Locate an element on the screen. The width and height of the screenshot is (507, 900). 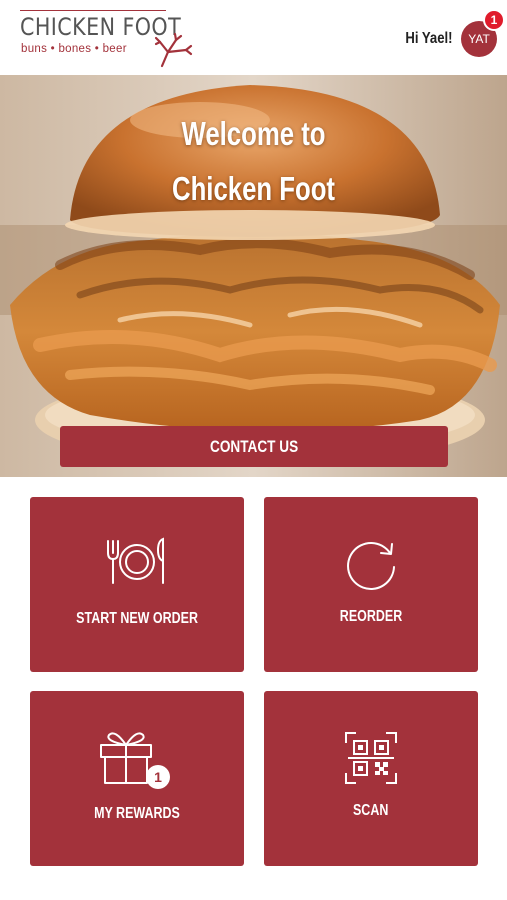
contact-us-label: CONTACT US is located at coordinates (254, 446).